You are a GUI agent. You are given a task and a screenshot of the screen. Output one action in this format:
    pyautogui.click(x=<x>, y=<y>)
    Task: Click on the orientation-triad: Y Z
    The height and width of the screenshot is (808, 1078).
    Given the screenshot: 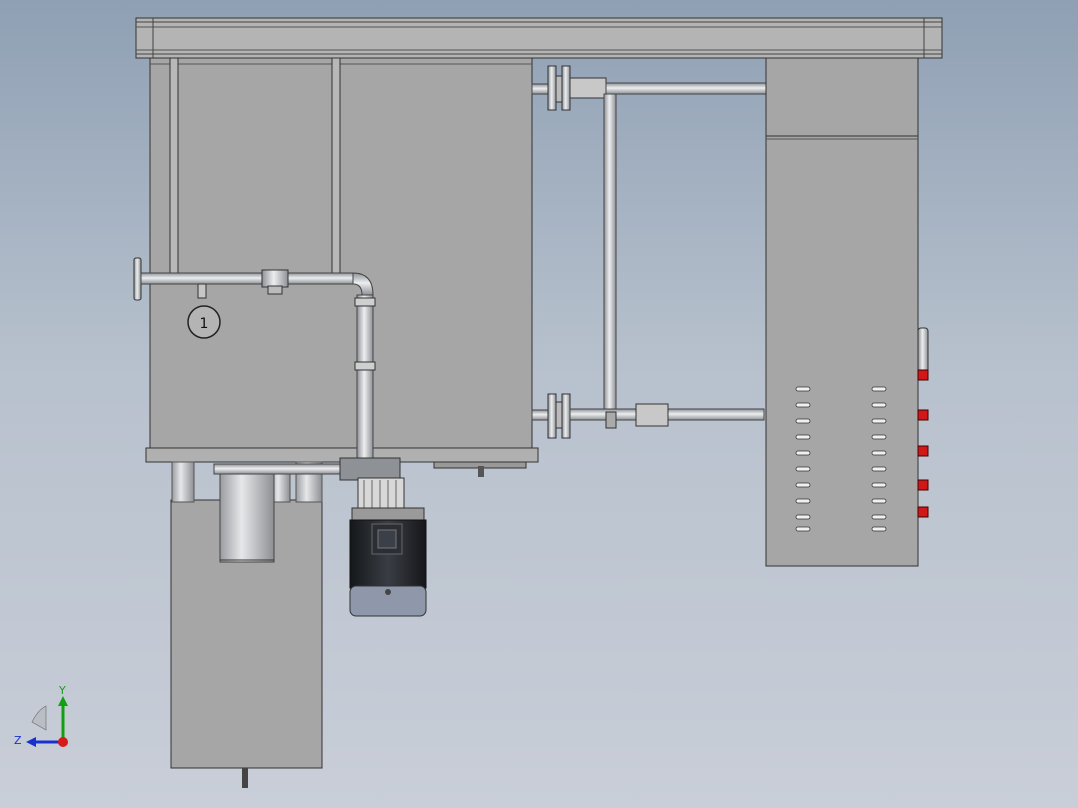 What is the action you would take?
    pyautogui.click(x=41, y=715)
    